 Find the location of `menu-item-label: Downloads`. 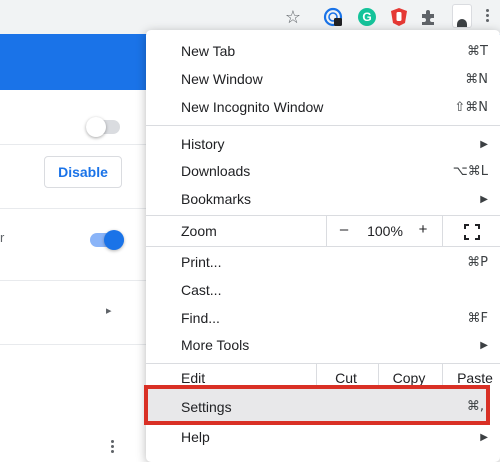

menu-item-label: Downloads is located at coordinates (216, 171).